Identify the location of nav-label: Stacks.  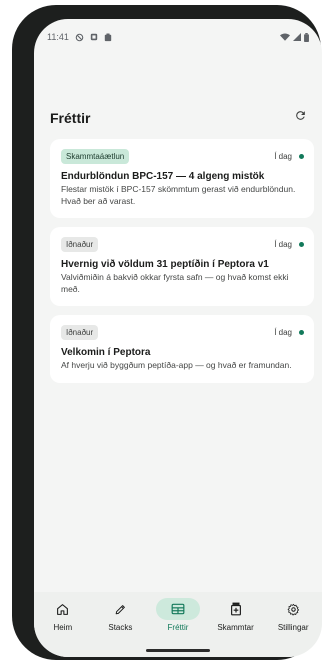
(120, 627).